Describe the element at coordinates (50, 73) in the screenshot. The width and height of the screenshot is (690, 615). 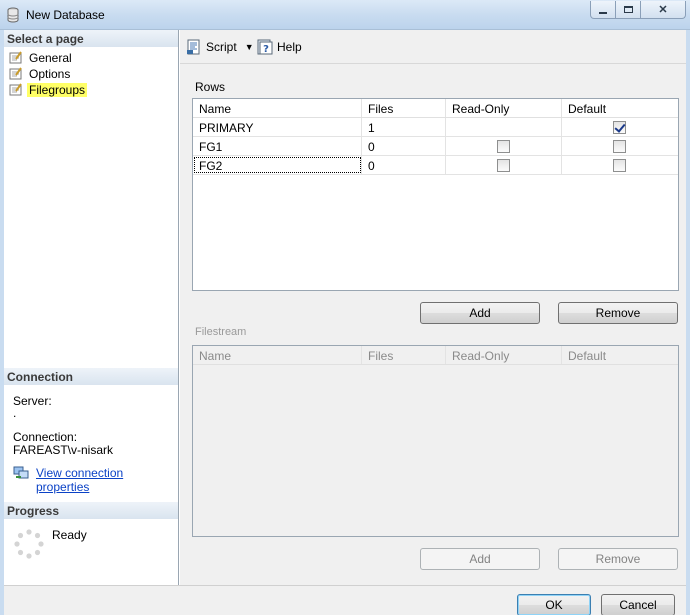
I see `page-label-options: Options` at that location.